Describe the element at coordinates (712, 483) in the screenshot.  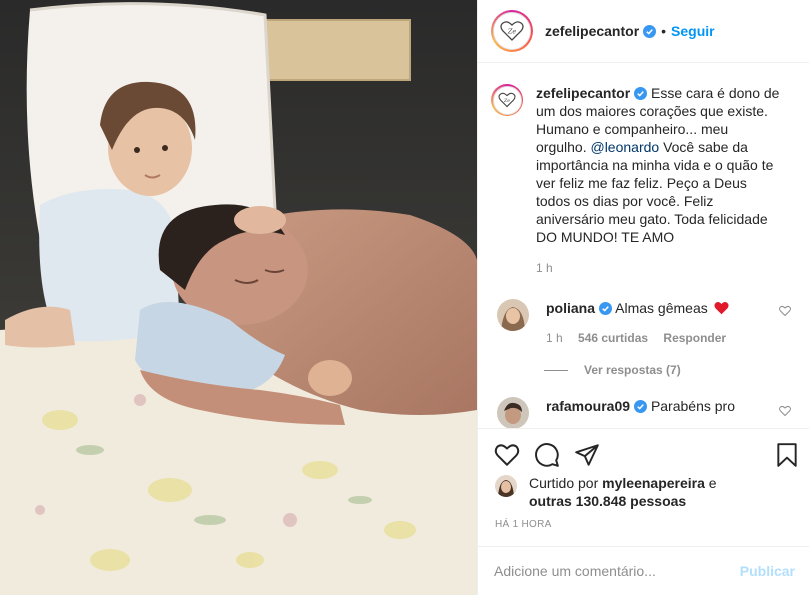
I see `likes-connector: e` at that location.